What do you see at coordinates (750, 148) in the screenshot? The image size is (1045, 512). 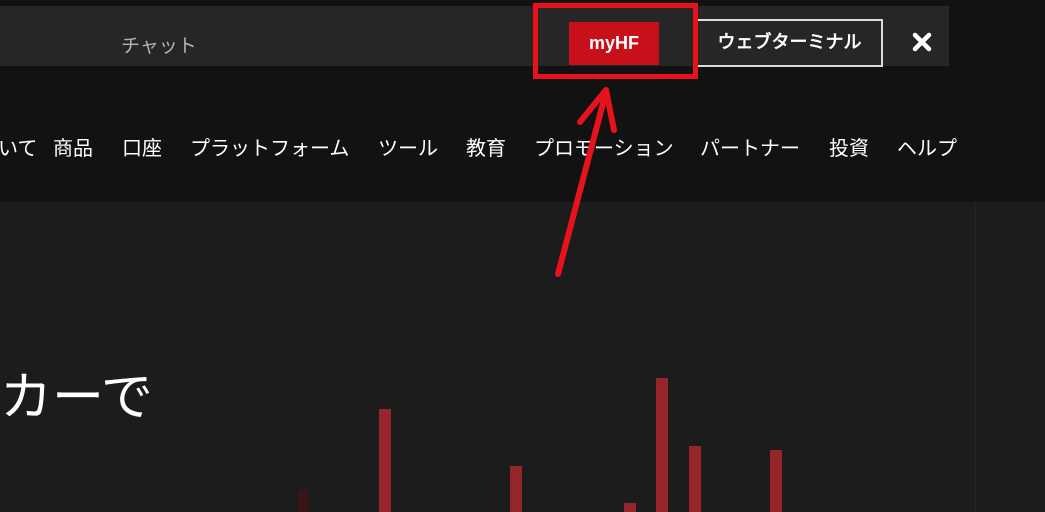 I see `nav-item-partners: パートナー` at bounding box center [750, 148].